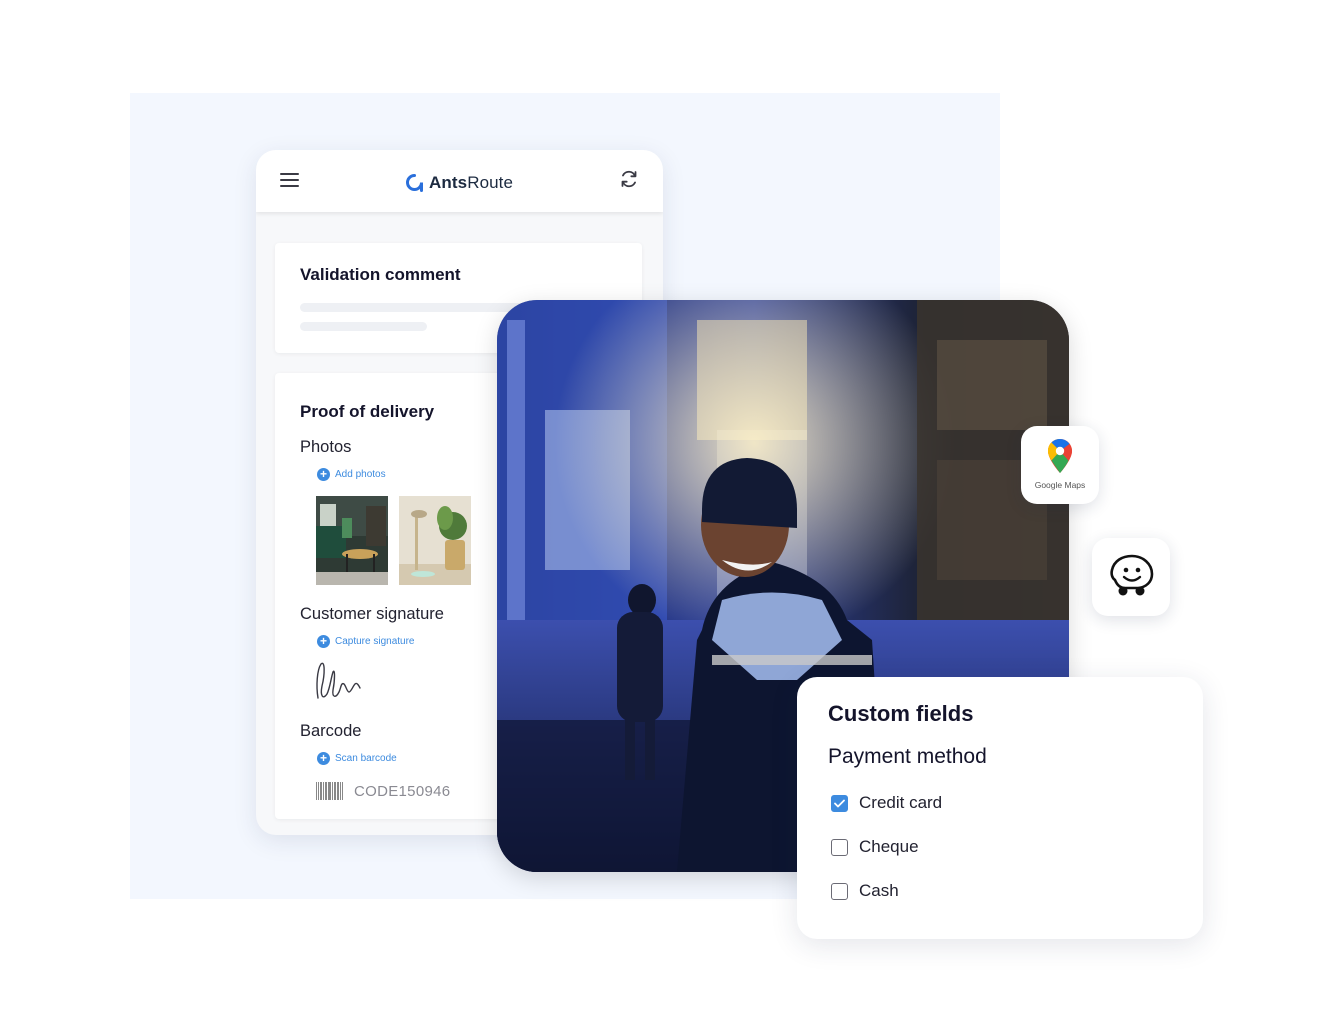 Image resolution: width=1341 pixels, height=1032 pixels. Describe the element at coordinates (289, 180) in the screenshot. I see `hamburger-menu-icon` at that location.